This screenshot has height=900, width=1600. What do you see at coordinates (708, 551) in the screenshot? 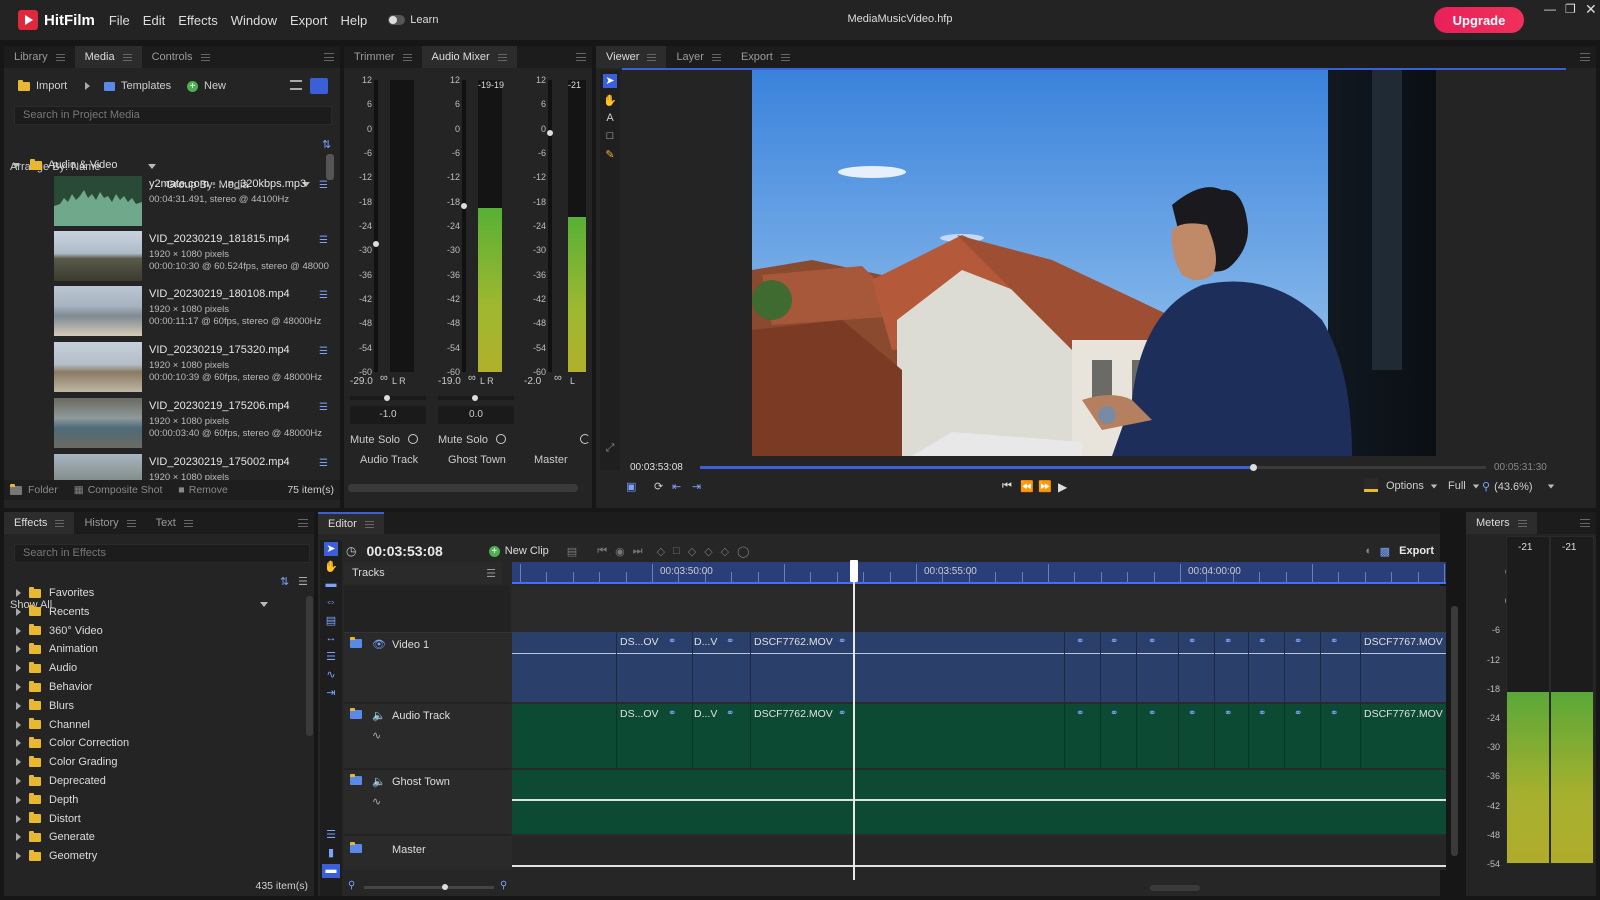
I see `keyframe-next-icon: ◇` at bounding box center [708, 551].